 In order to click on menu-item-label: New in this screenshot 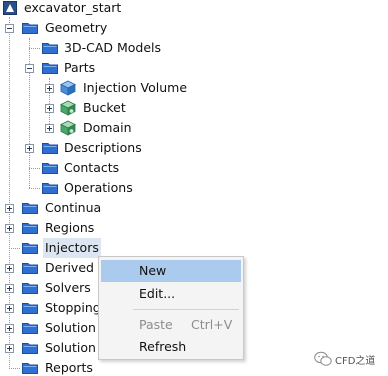, I will do `click(153, 270)`.